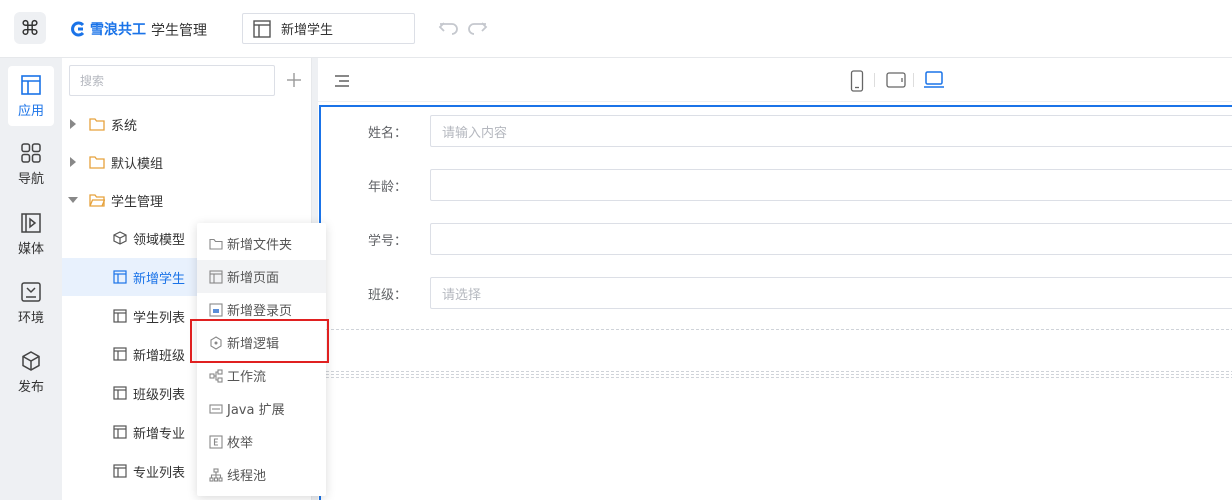 The width and height of the screenshot is (1232, 500). Describe the element at coordinates (934, 80) in the screenshot. I see `desktop-device-icon` at that location.